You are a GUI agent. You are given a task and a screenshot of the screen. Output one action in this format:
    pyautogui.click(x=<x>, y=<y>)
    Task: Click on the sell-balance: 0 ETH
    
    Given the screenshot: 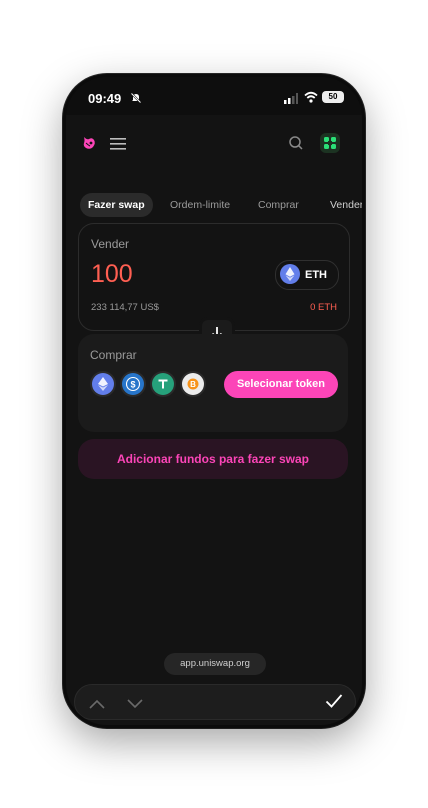 What is the action you would take?
    pyautogui.click(x=323, y=307)
    